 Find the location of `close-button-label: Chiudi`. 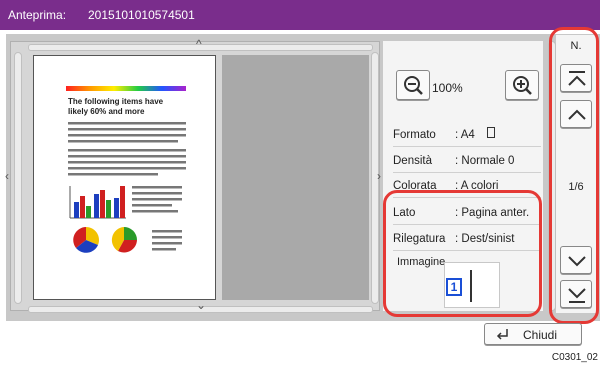

close-button-label: Chiudi is located at coordinates (540, 335).